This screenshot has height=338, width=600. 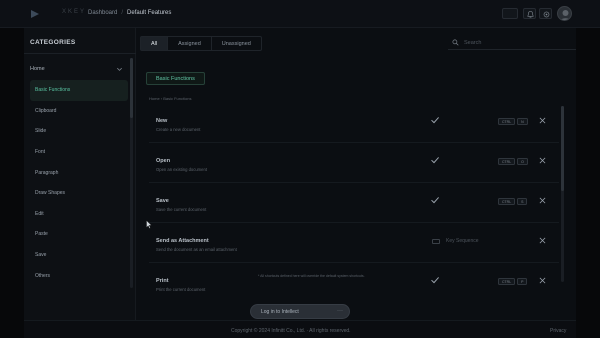 What do you see at coordinates (455, 42) in the screenshot?
I see `search-icon` at bounding box center [455, 42].